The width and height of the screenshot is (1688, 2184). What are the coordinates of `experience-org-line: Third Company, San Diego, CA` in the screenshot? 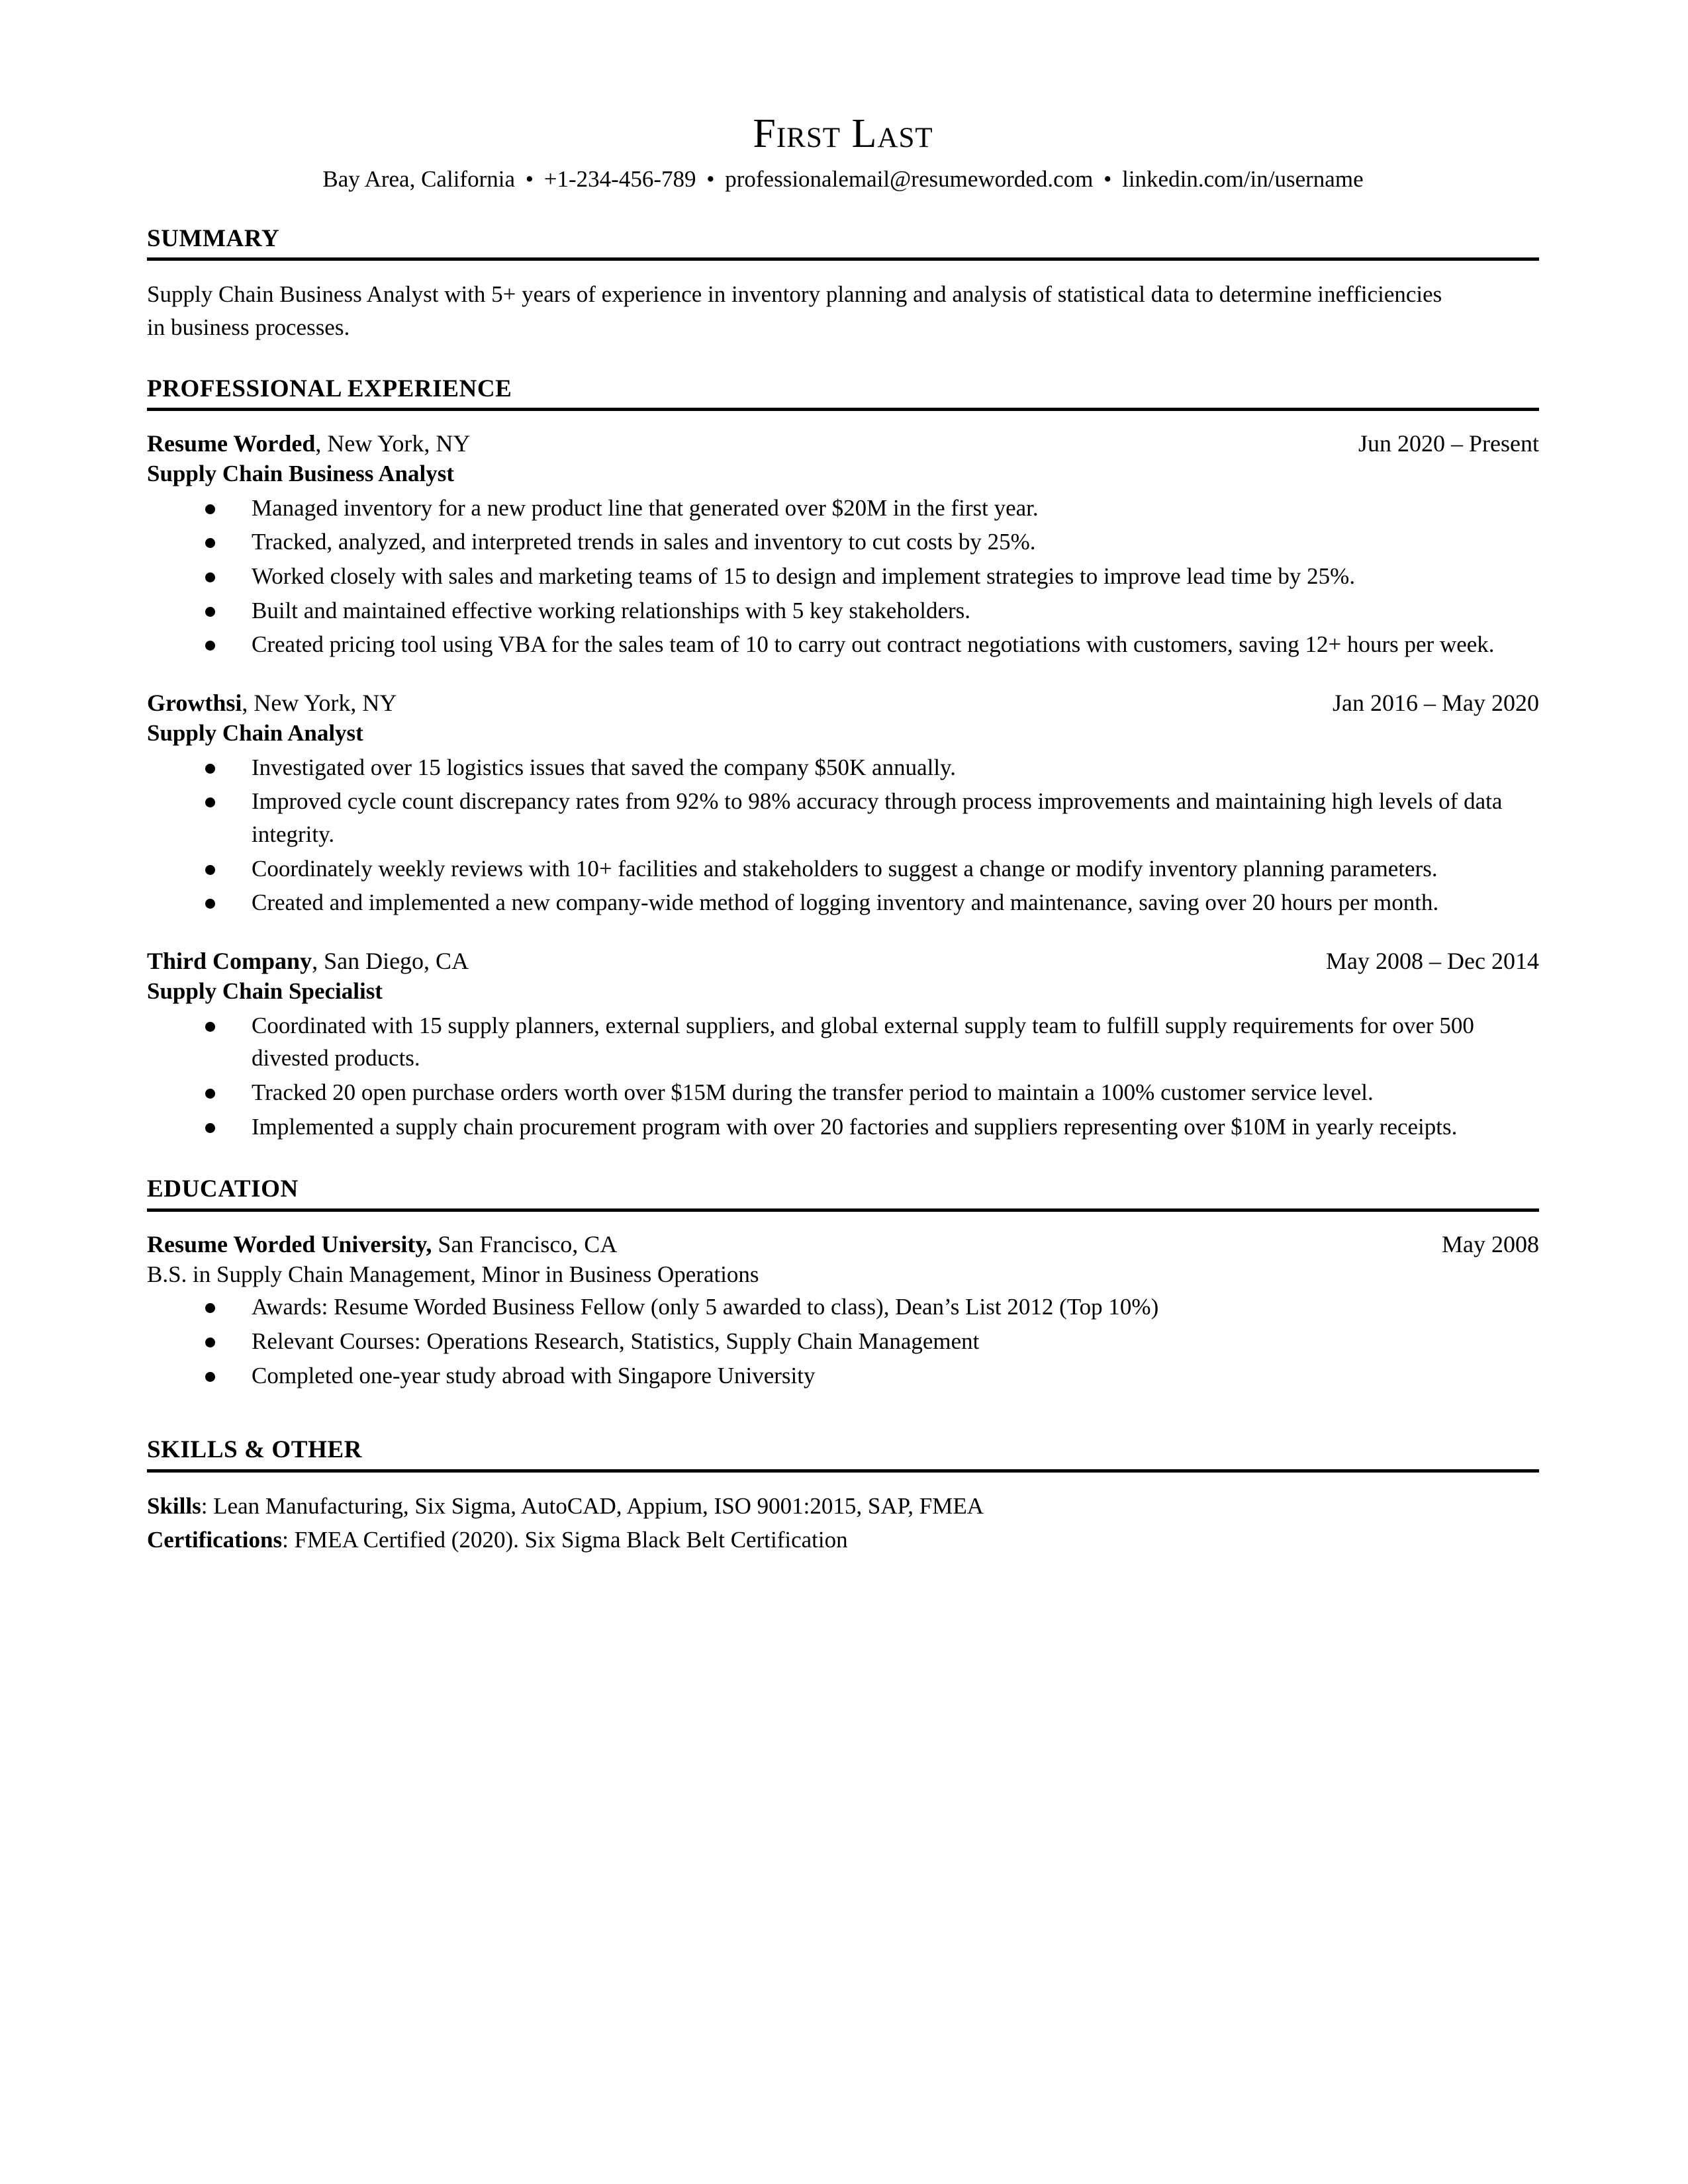 It's located at (308, 961).